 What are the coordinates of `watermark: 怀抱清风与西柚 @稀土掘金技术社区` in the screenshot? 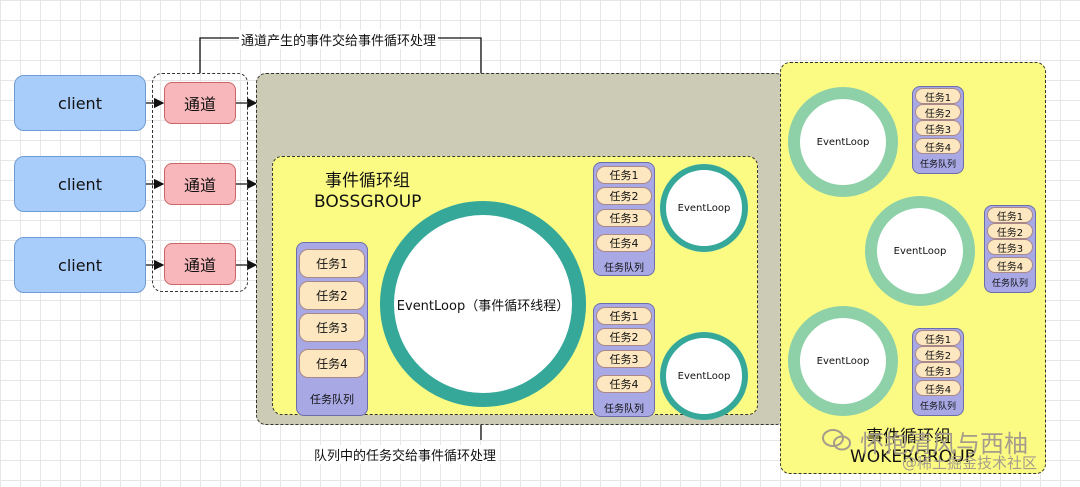 It's located at (947, 451).